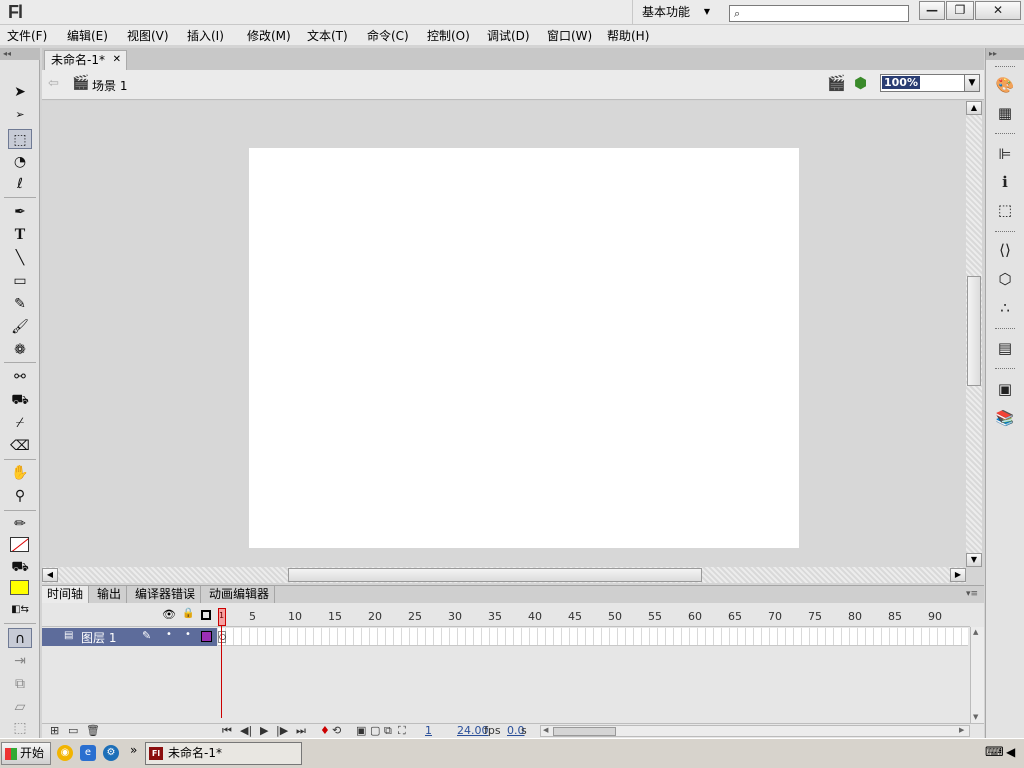  Describe the element at coordinates (20, 327) in the screenshot. I see `brush-tool-icon: 🖌` at that location.